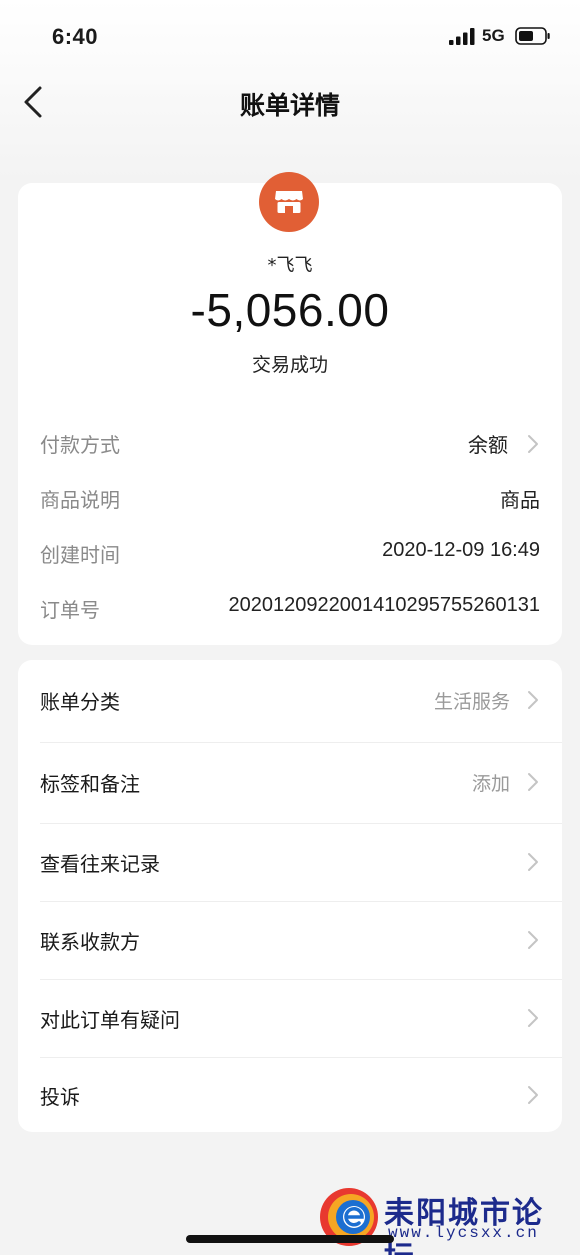 The height and width of the screenshot is (1255, 580). What do you see at coordinates (290, 862) in the screenshot?
I see `menu-item-history: 查看往来记录` at bounding box center [290, 862].